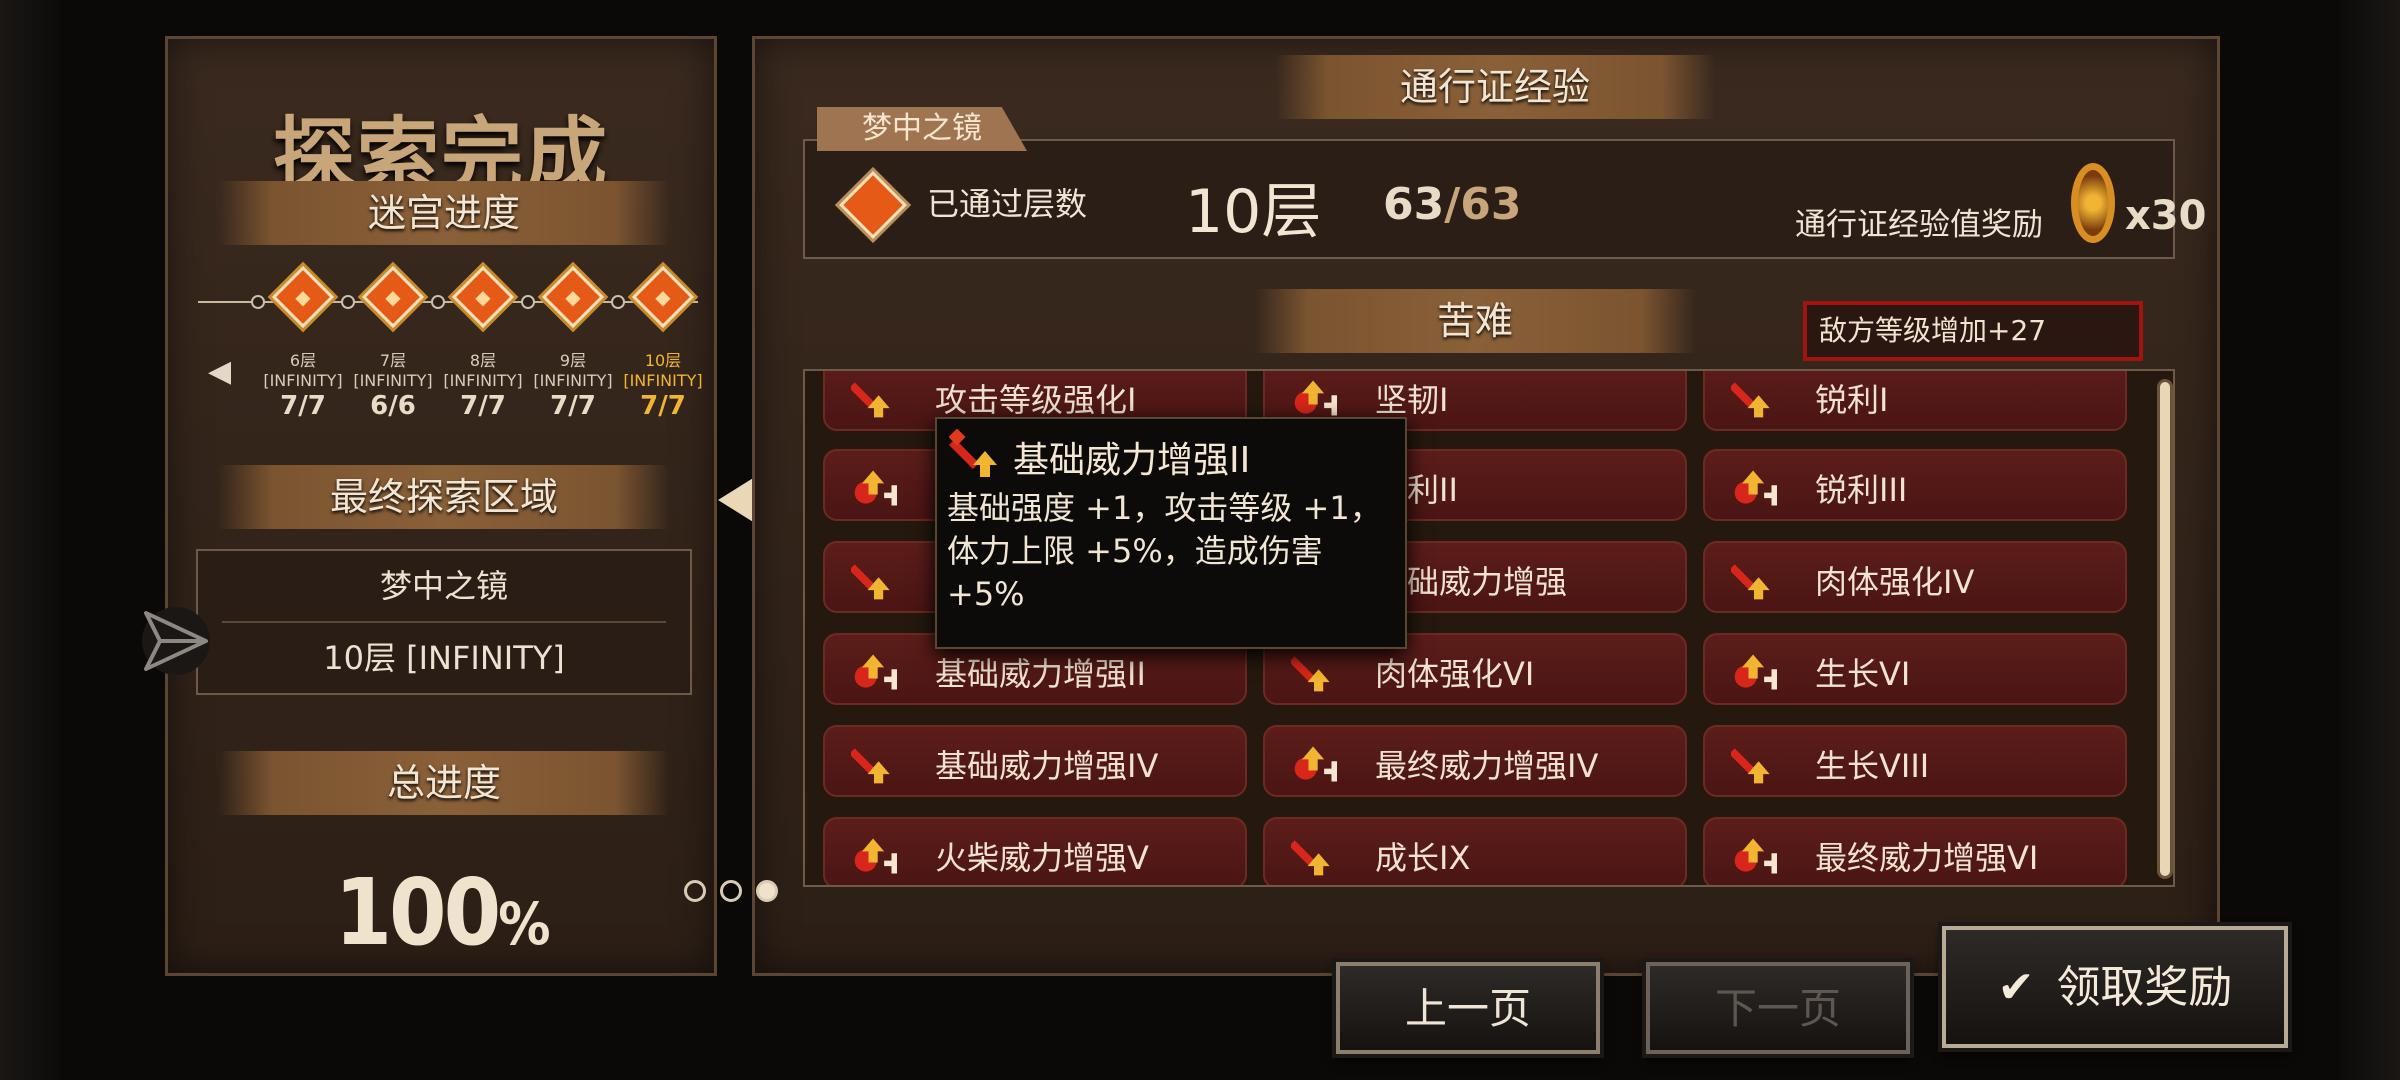  What do you see at coordinates (1452, 204) in the screenshot?
I see `cleared-count: 63/63` at bounding box center [1452, 204].